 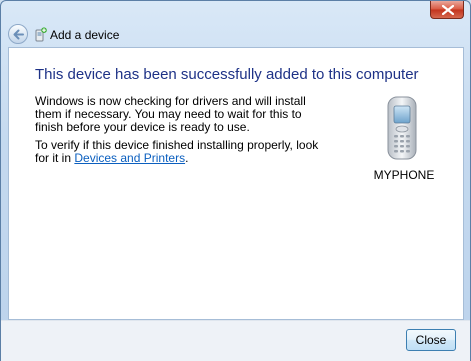 I want to click on back-arrow-icon, so click(x=18, y=34).